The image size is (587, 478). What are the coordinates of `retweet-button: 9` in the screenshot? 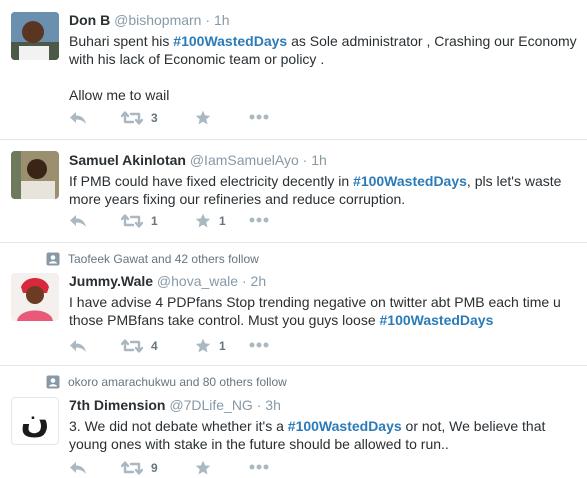 It's located at (139, 468).